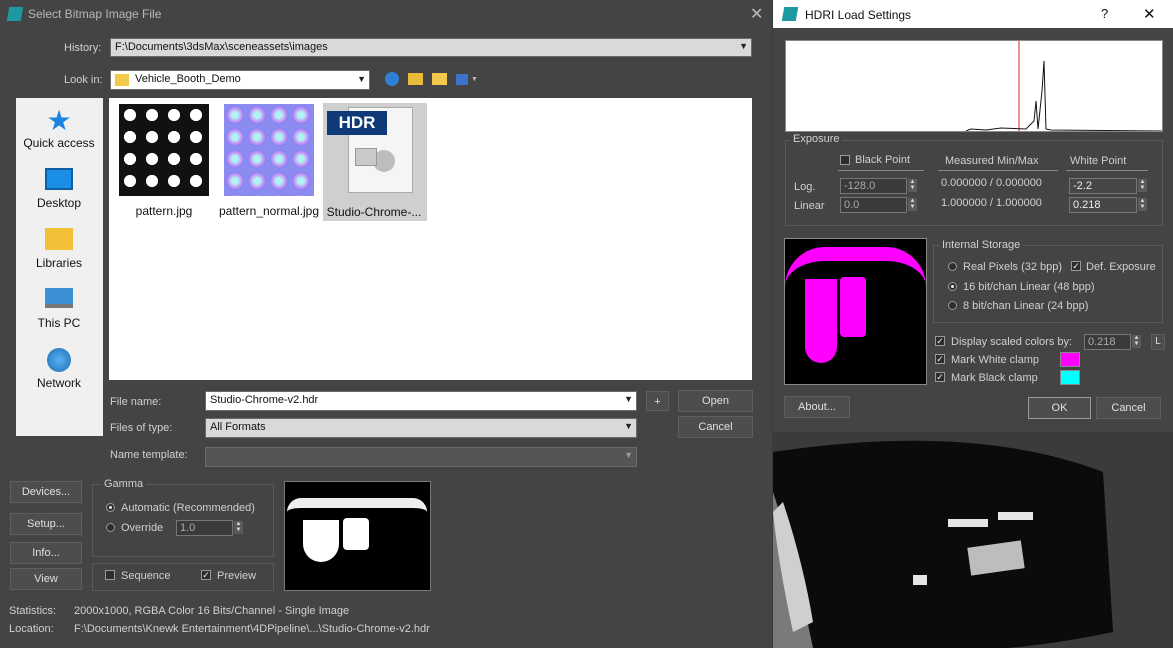  I want to click on sidebar-item-label: Libraries, so click(59, 263).